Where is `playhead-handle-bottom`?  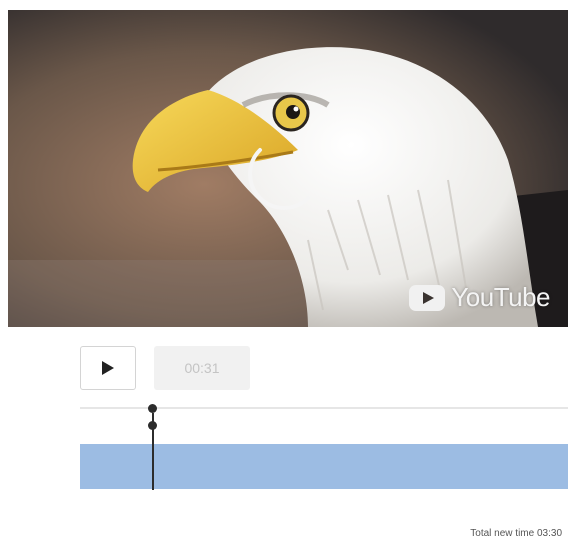
playhead-handle-bottom is located at coordinates (152, 425).